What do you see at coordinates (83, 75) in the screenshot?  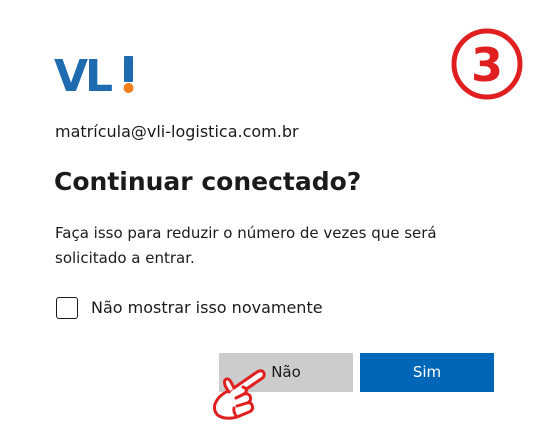 I see `svg-text: VL` at bounding box center [83, 75].